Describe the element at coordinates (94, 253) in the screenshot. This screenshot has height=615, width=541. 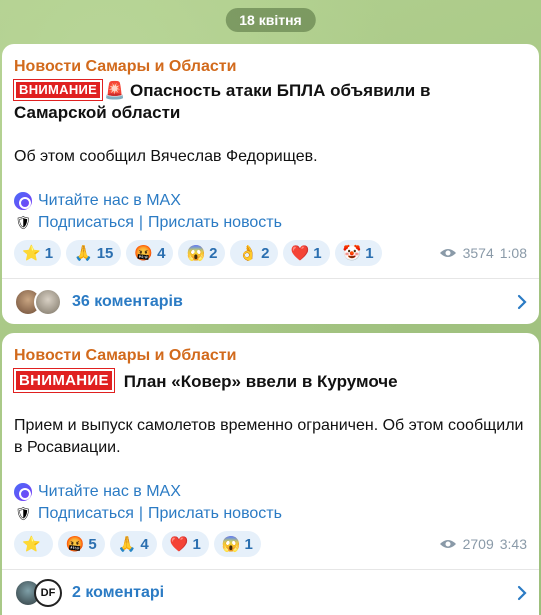
I see `reaction-pray: 🙏 15` at that location.